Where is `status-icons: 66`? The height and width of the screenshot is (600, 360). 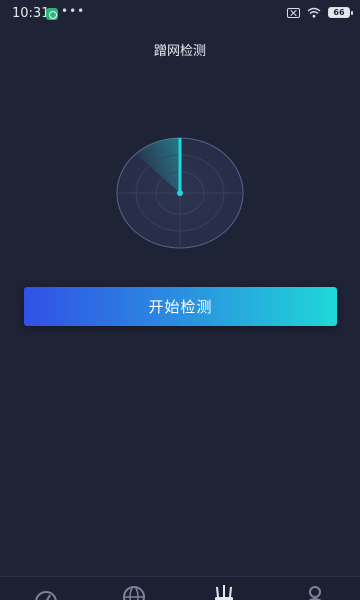 status-icons: 66 is located at coordinates (320, 12).